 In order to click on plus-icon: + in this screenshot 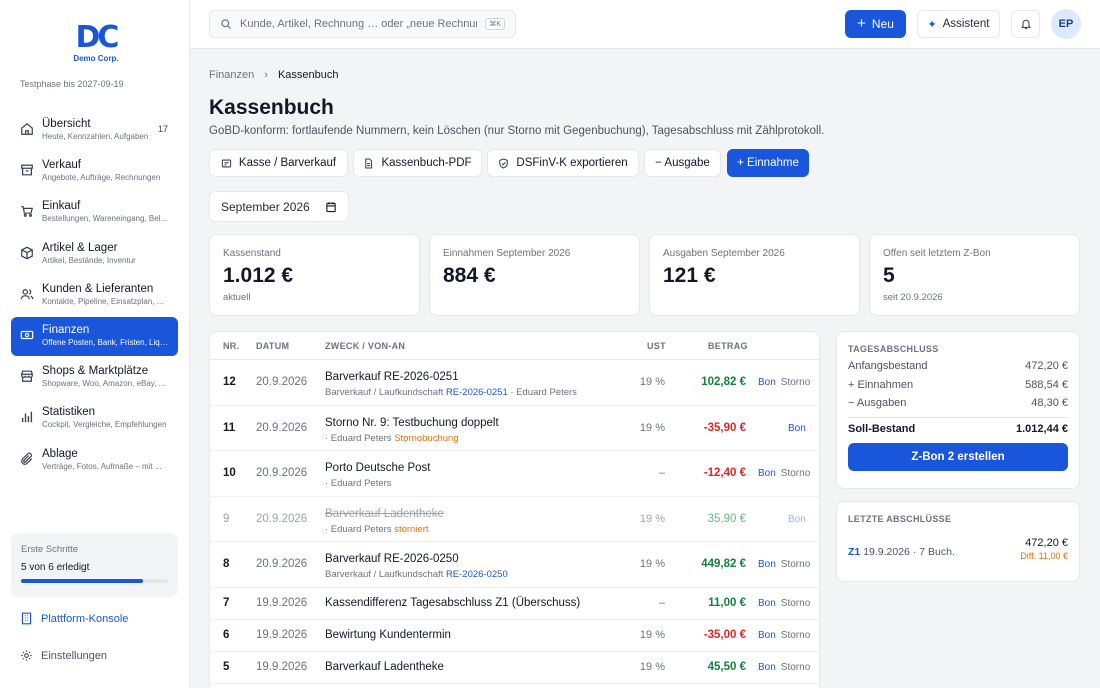, I will do `click(861, 23)`.